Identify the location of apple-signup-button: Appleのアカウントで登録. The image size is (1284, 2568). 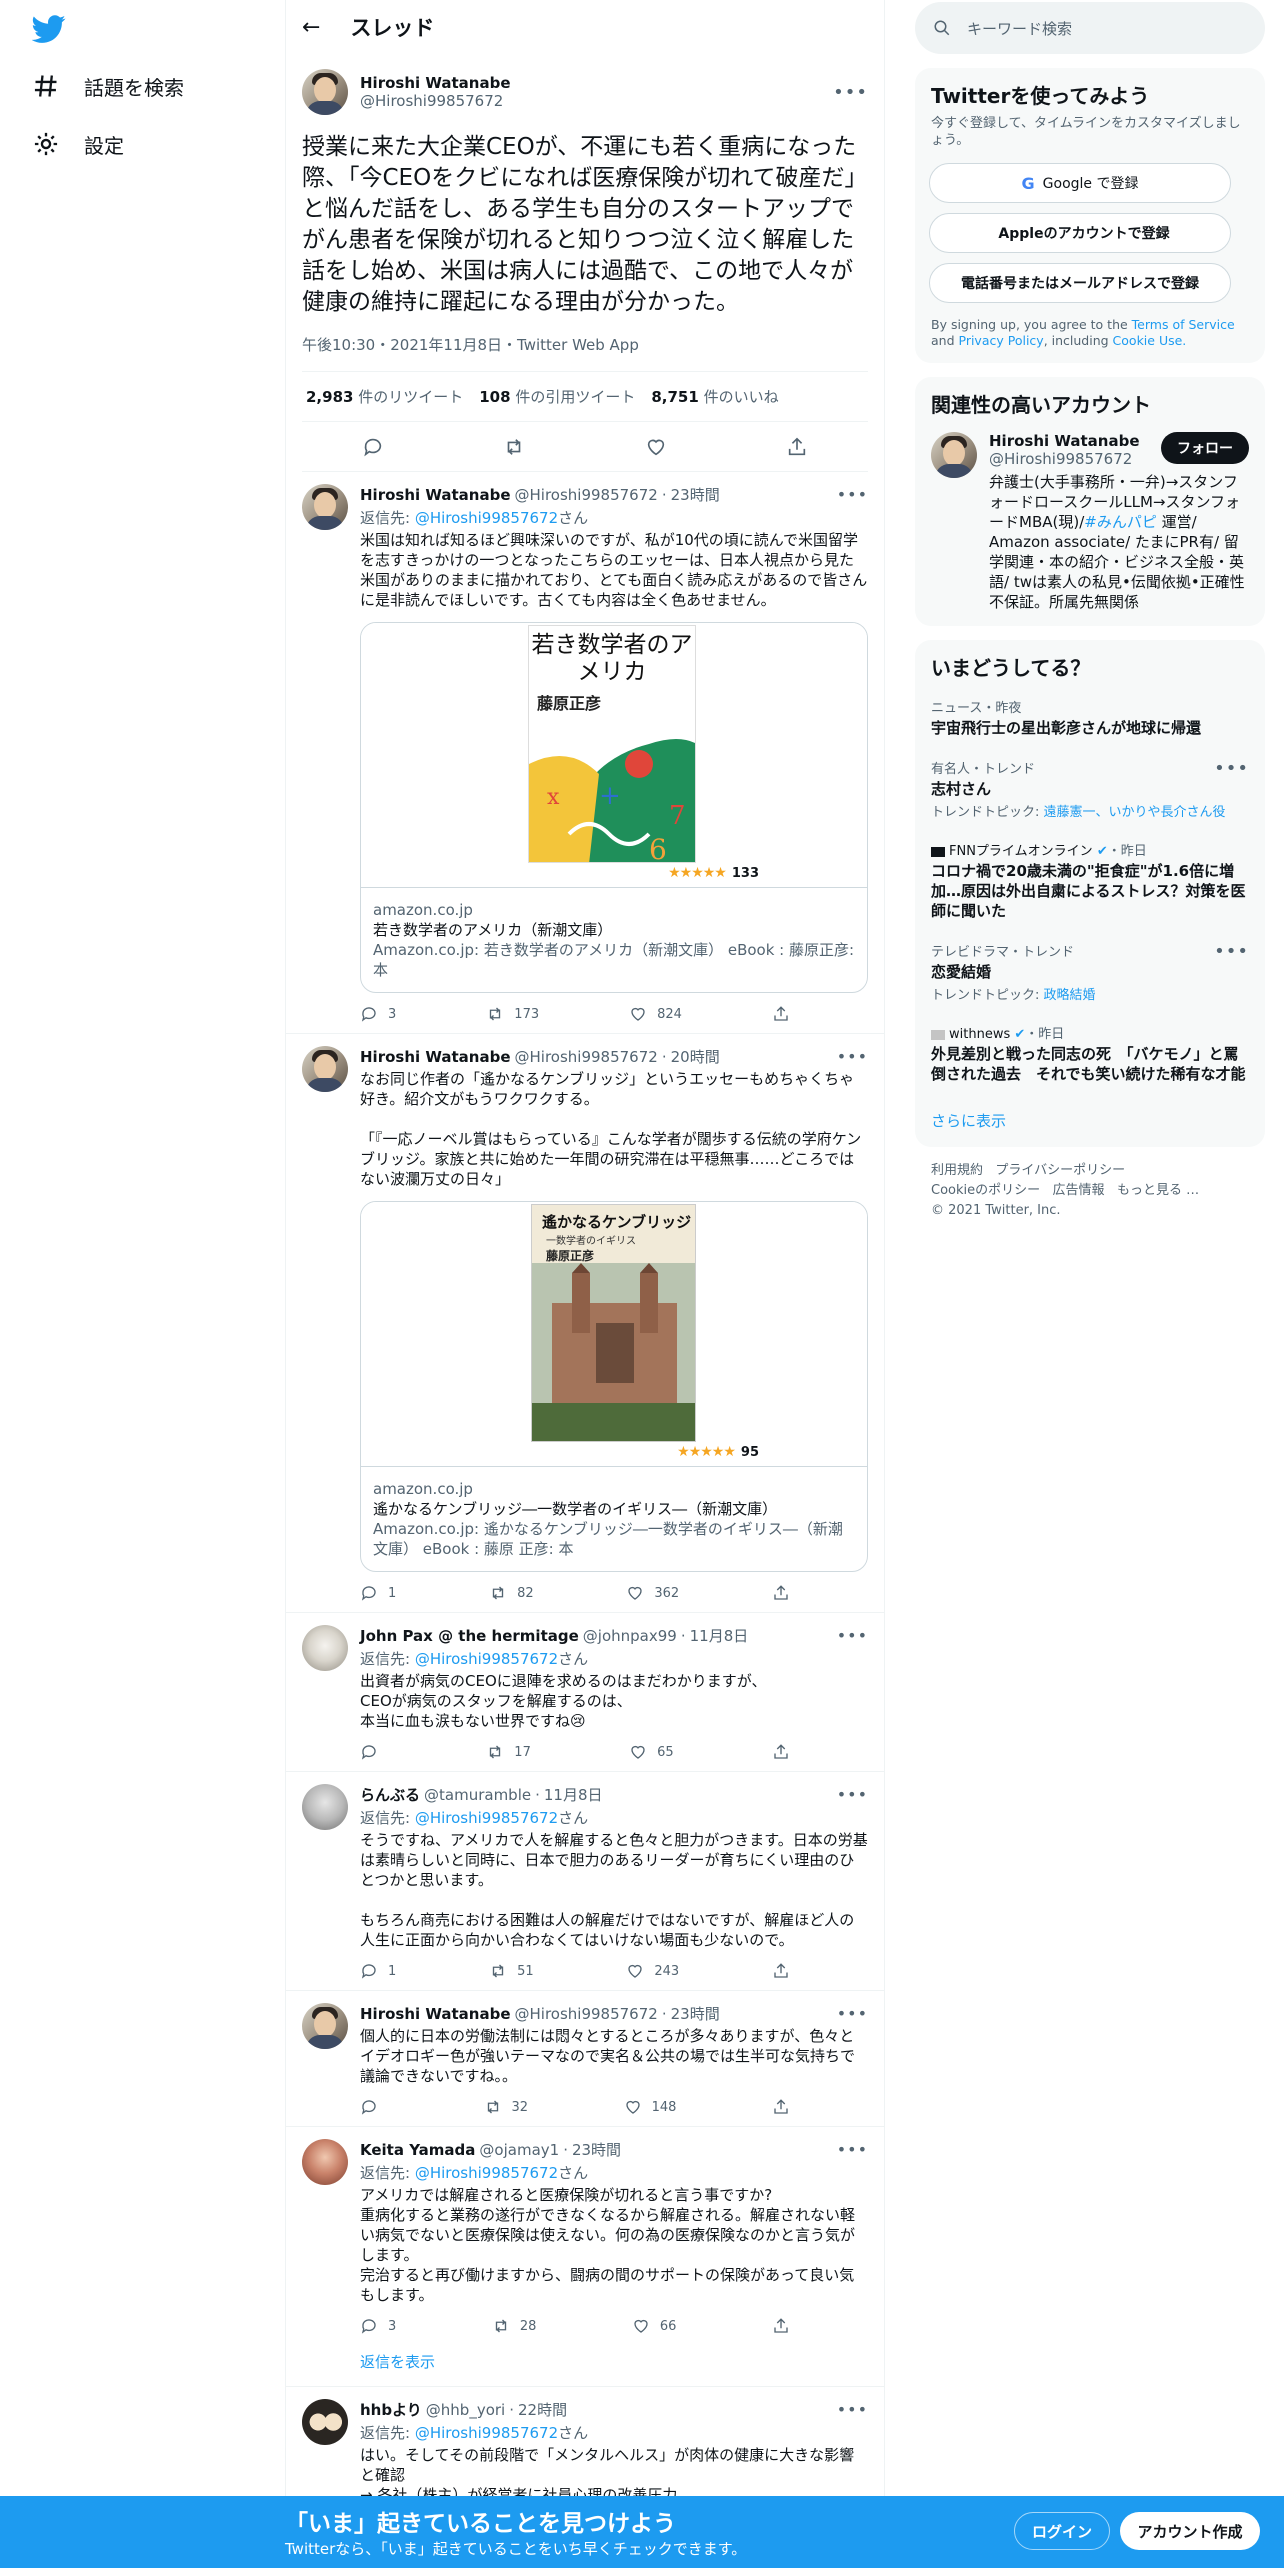
(1080, 233).